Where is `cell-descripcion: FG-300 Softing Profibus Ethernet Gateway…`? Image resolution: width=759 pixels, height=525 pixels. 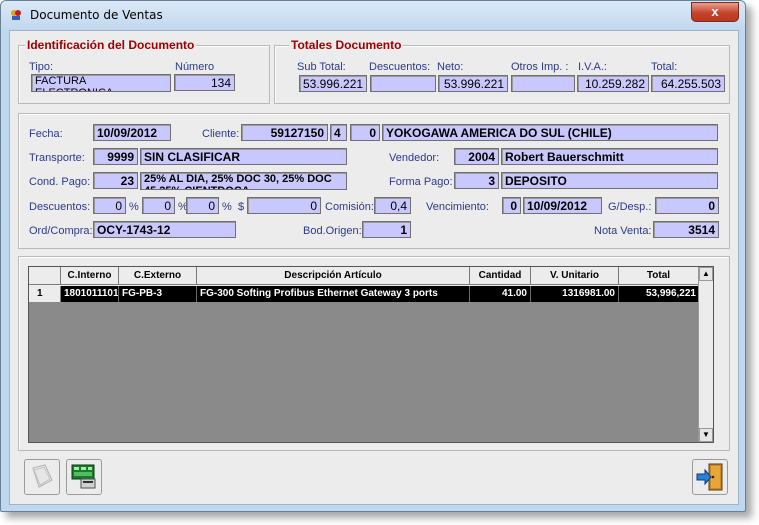 cell-descripcion: FG-300 Softing Profibus Ethernet Gateway… is located at coordinates (333, 294).